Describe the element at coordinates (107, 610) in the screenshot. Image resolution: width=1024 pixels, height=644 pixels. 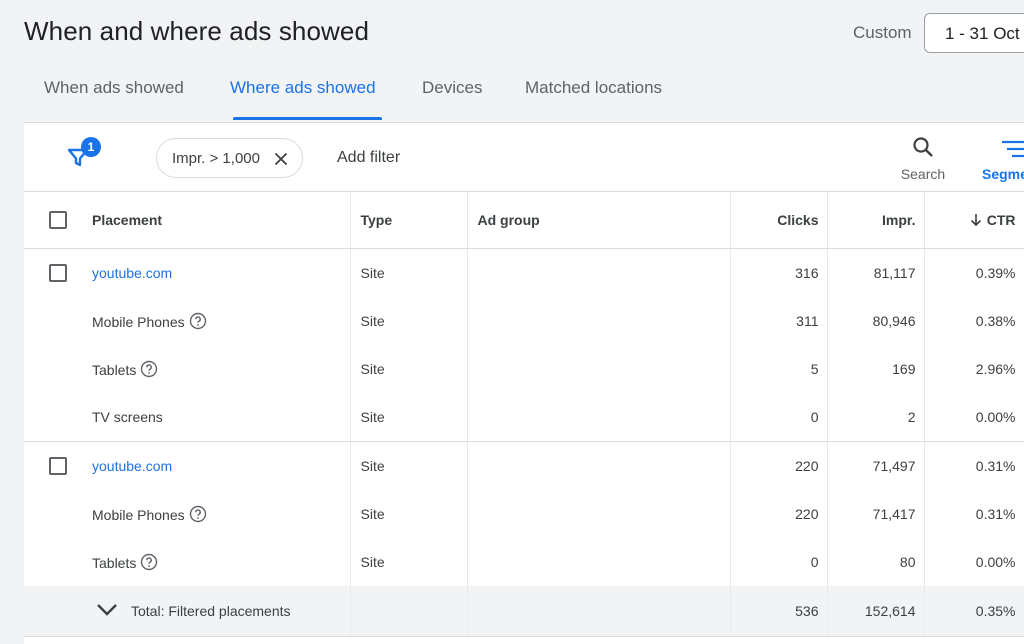
I see `chevron-down-icon` at that location.